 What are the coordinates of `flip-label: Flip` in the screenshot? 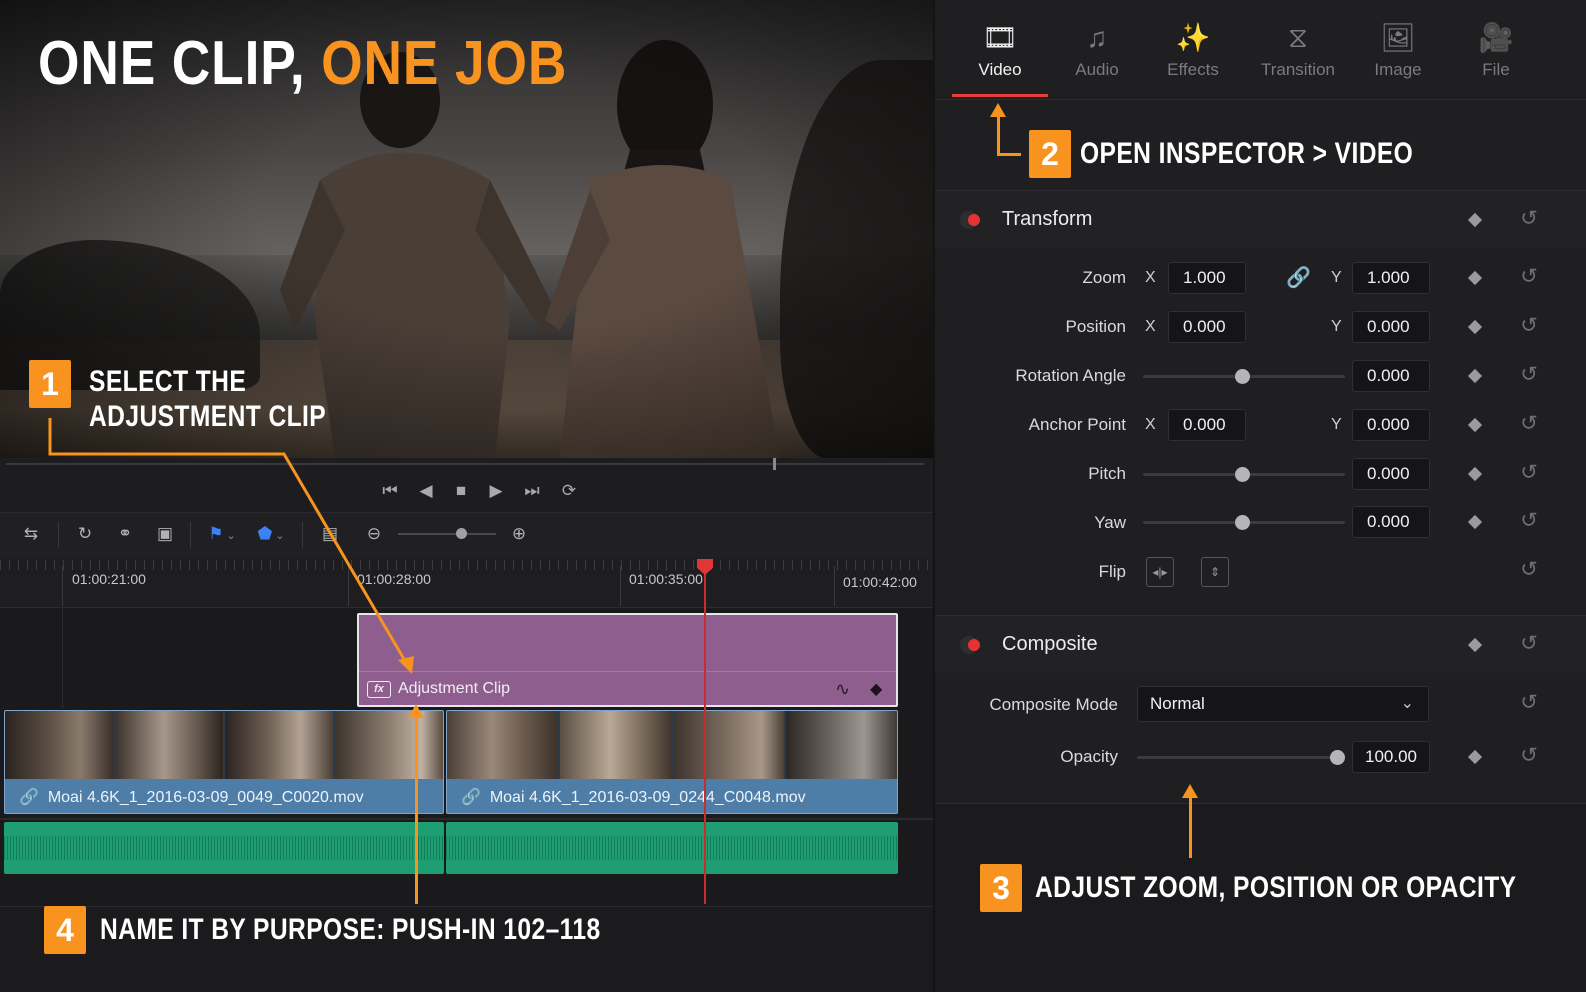 It's located at (1112, 571).